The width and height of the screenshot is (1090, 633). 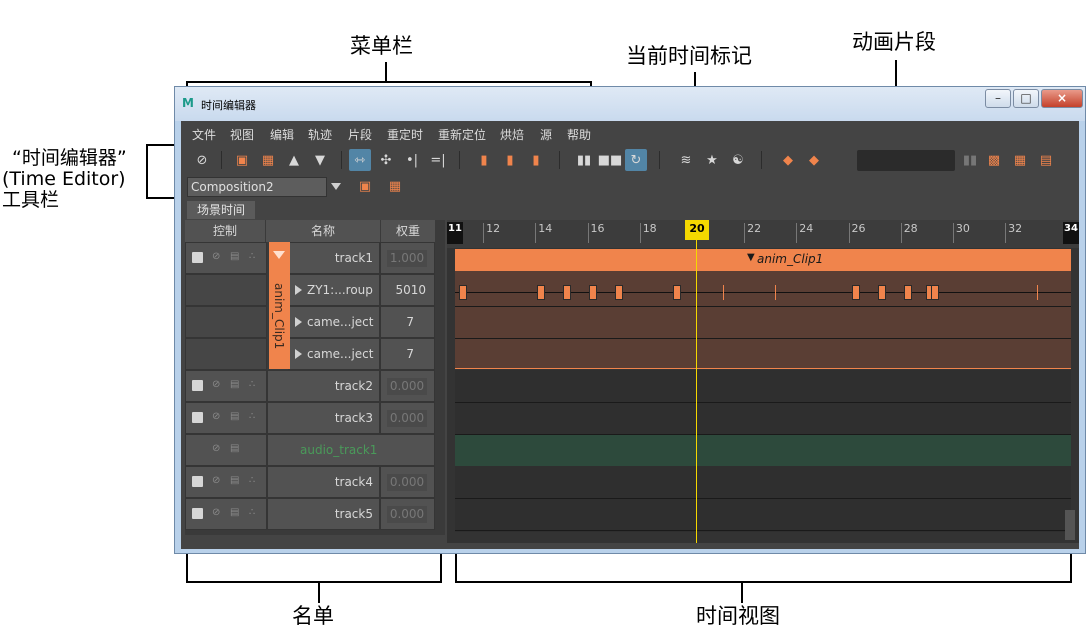 What do you see at coordinates (279, 255) in the screenshot?
I see `collapse-arrow-icon` at bounding box center [279, 255].